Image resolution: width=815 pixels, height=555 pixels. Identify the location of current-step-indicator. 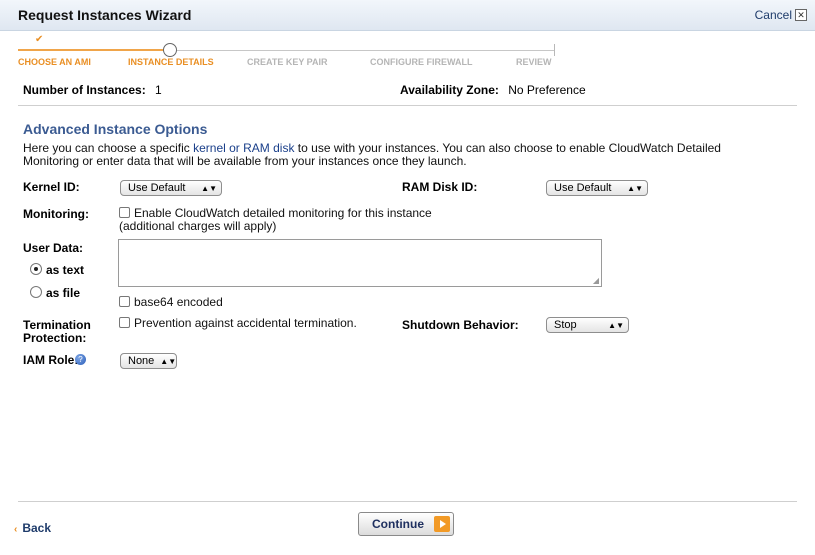
(170, 50).